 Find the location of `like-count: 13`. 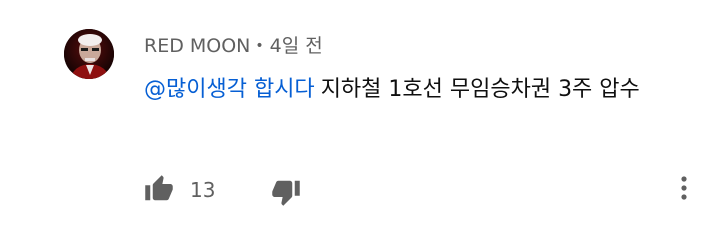

like-count: 13 is located at coordinates (203, 190).